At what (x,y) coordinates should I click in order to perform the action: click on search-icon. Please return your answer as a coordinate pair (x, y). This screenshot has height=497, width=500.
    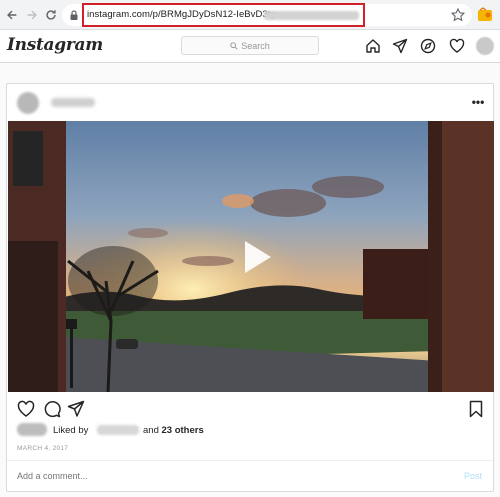
    Looking at the image, I should click on (234, 45).